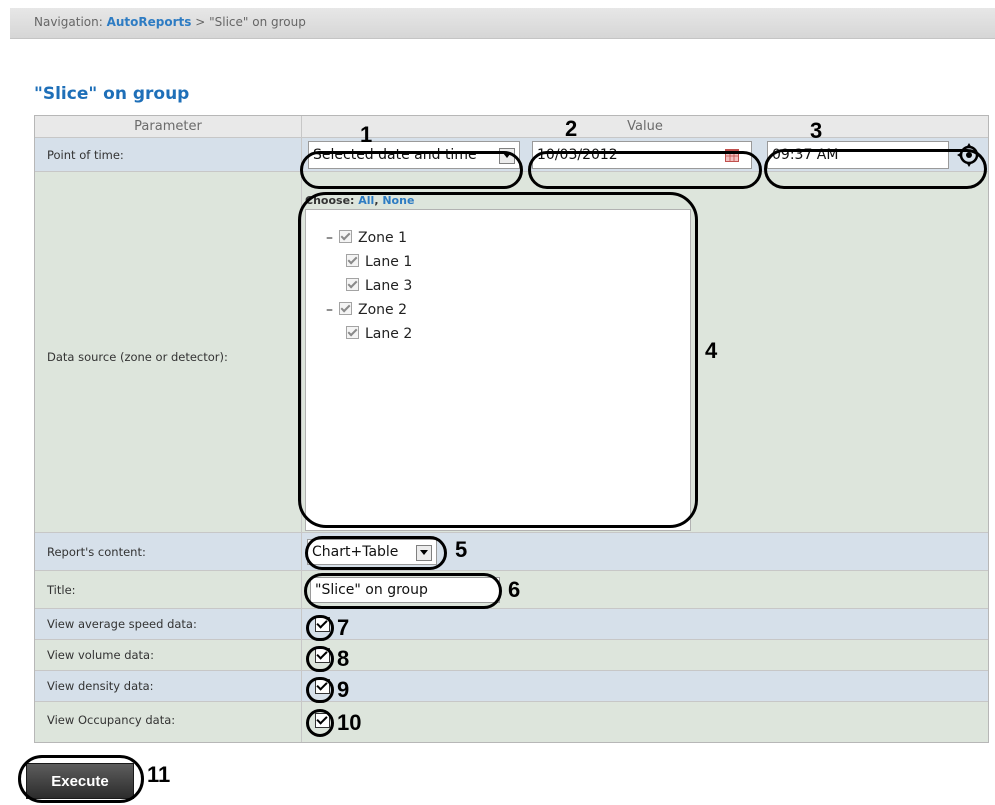 The width and height of the screenshot is (995, 805). Describe the element at coordinates (100, 655) in the screenshot. I see `volume-label: View volume data:` at that location.